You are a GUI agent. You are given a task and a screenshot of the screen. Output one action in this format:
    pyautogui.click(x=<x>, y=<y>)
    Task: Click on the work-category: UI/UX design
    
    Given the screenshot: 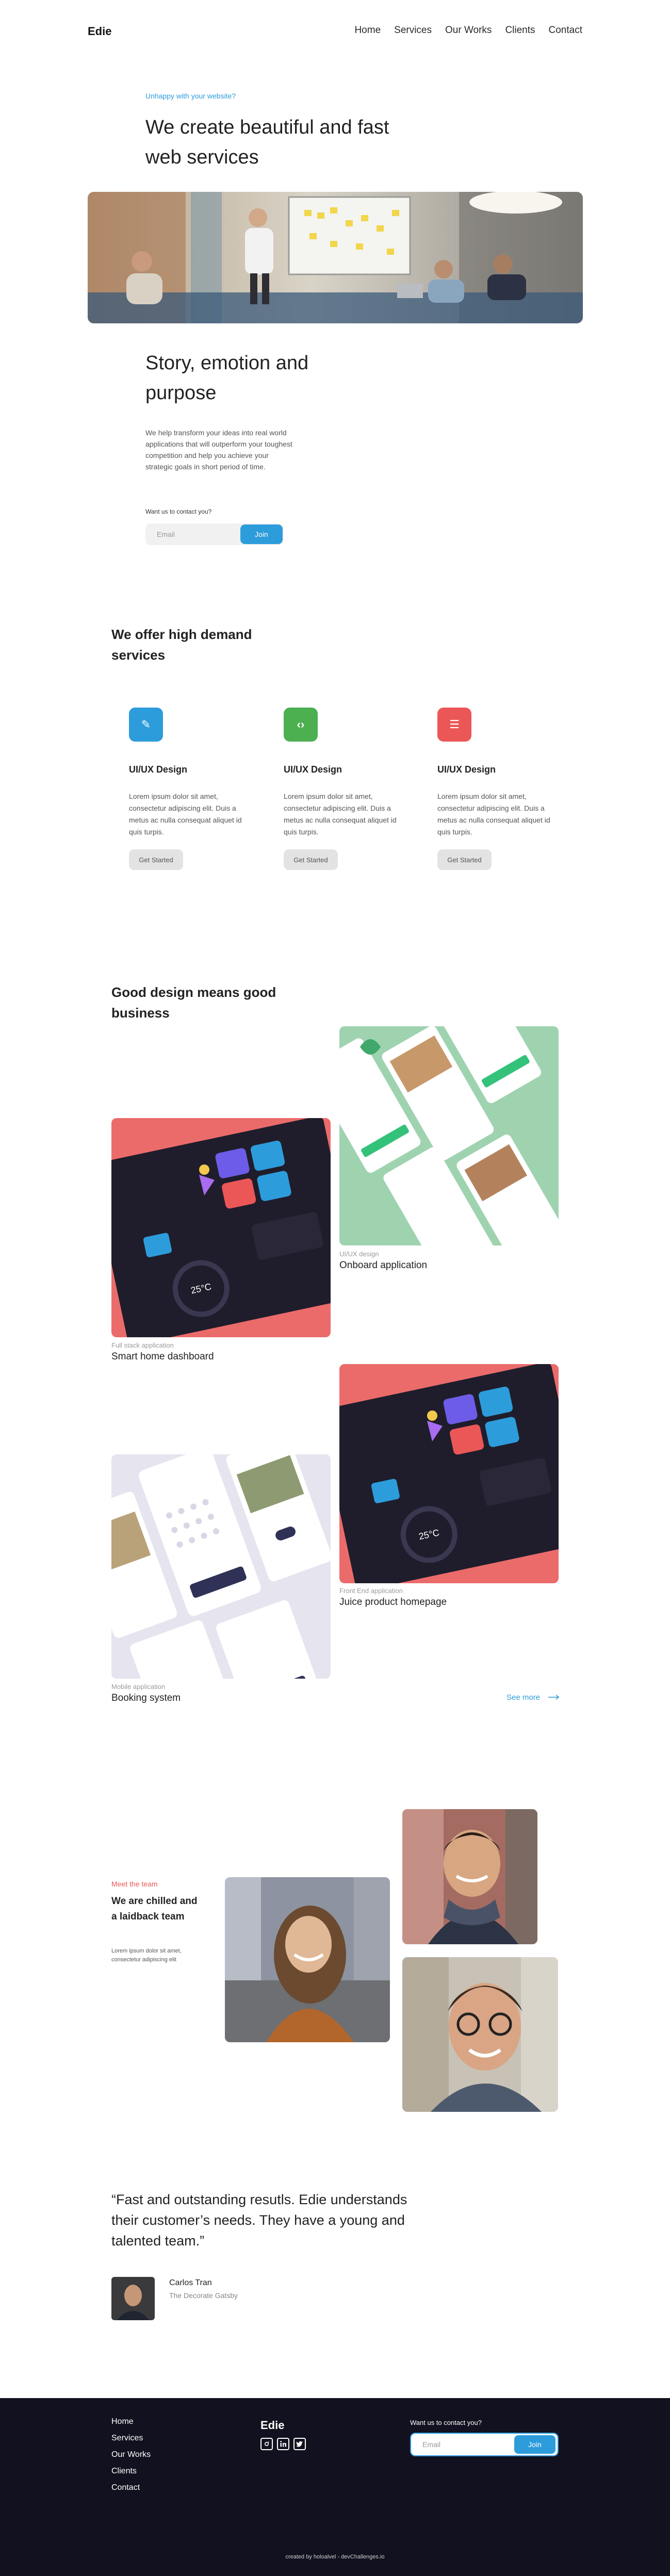 What is the action you would take?
    pyautogui.click(x=359, y=1254)
    